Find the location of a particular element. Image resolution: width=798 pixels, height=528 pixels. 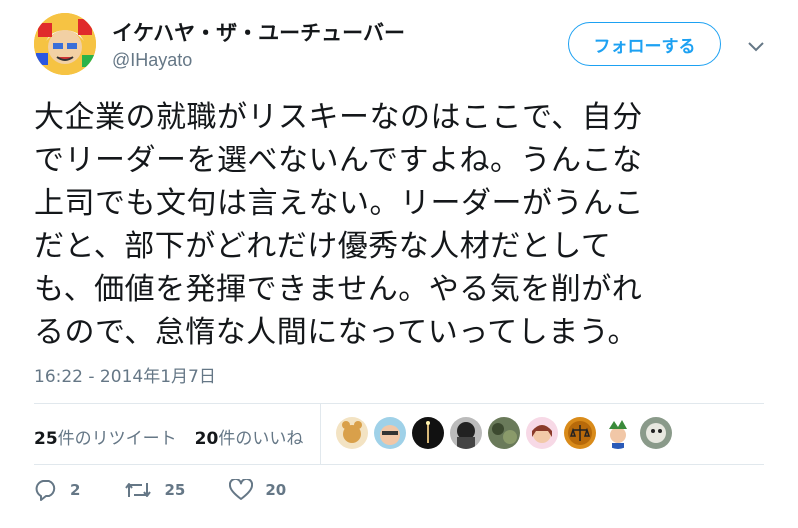

divider-top is located at coordinates (399, 403).